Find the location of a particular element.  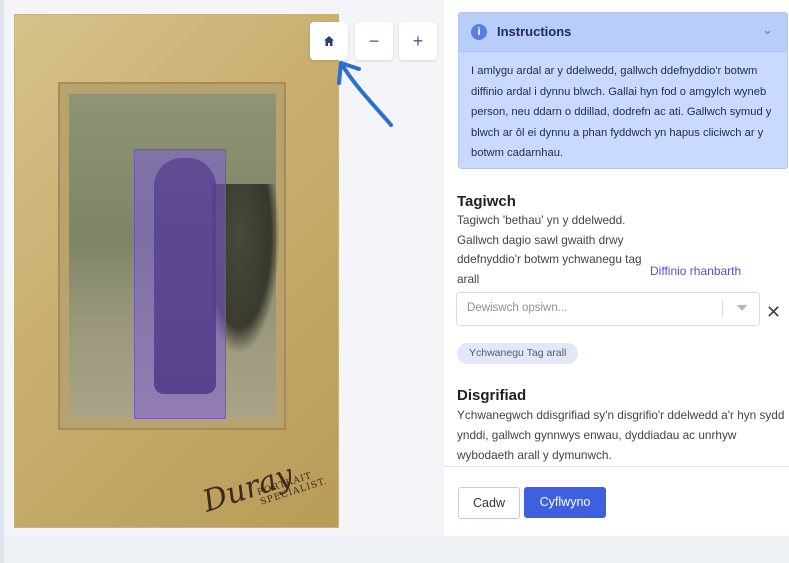

annotation-arrow-icon is located at coordinates (365, 94).